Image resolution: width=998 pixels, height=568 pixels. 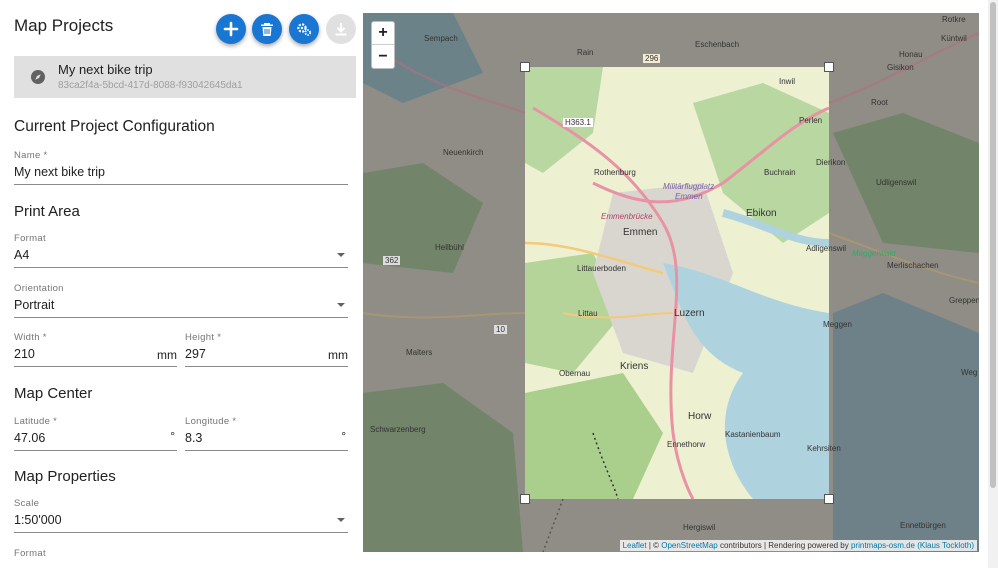 What do you see at coordinates (22, 255) in the screenshot?
I see `format-value: A4` at bounding box center [22, 255].